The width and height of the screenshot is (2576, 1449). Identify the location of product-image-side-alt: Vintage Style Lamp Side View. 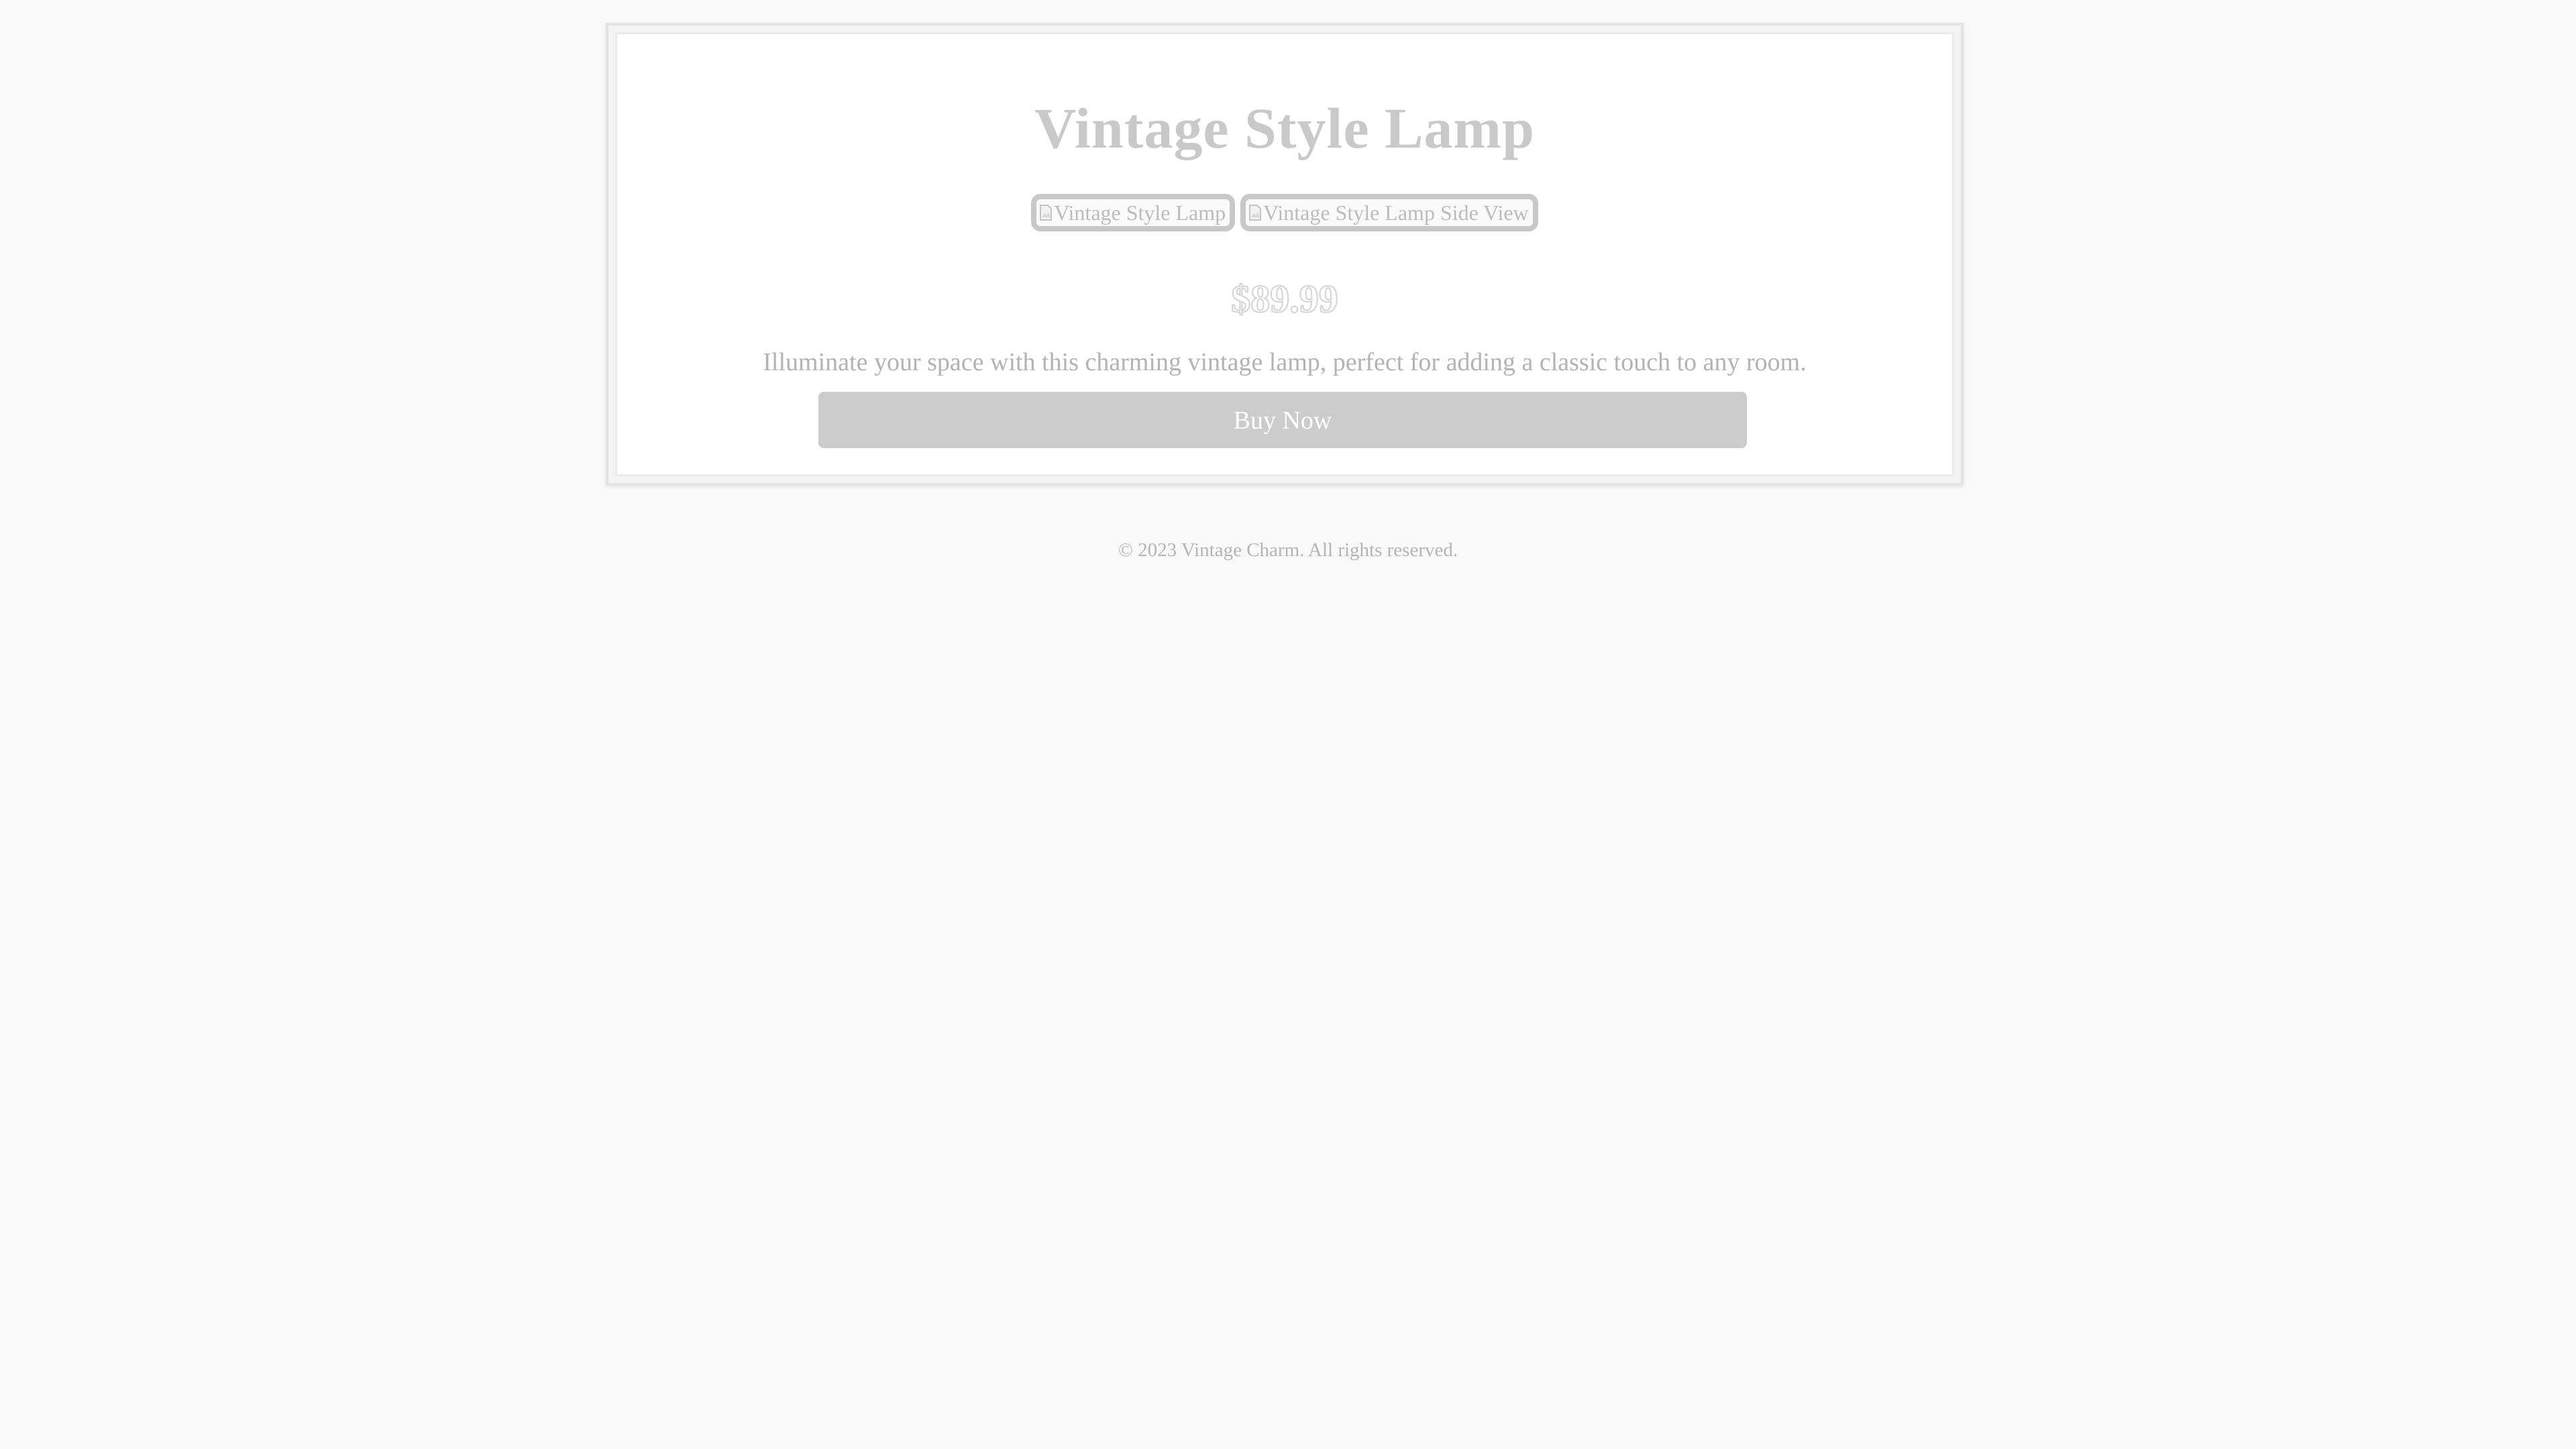
(1396, 213).